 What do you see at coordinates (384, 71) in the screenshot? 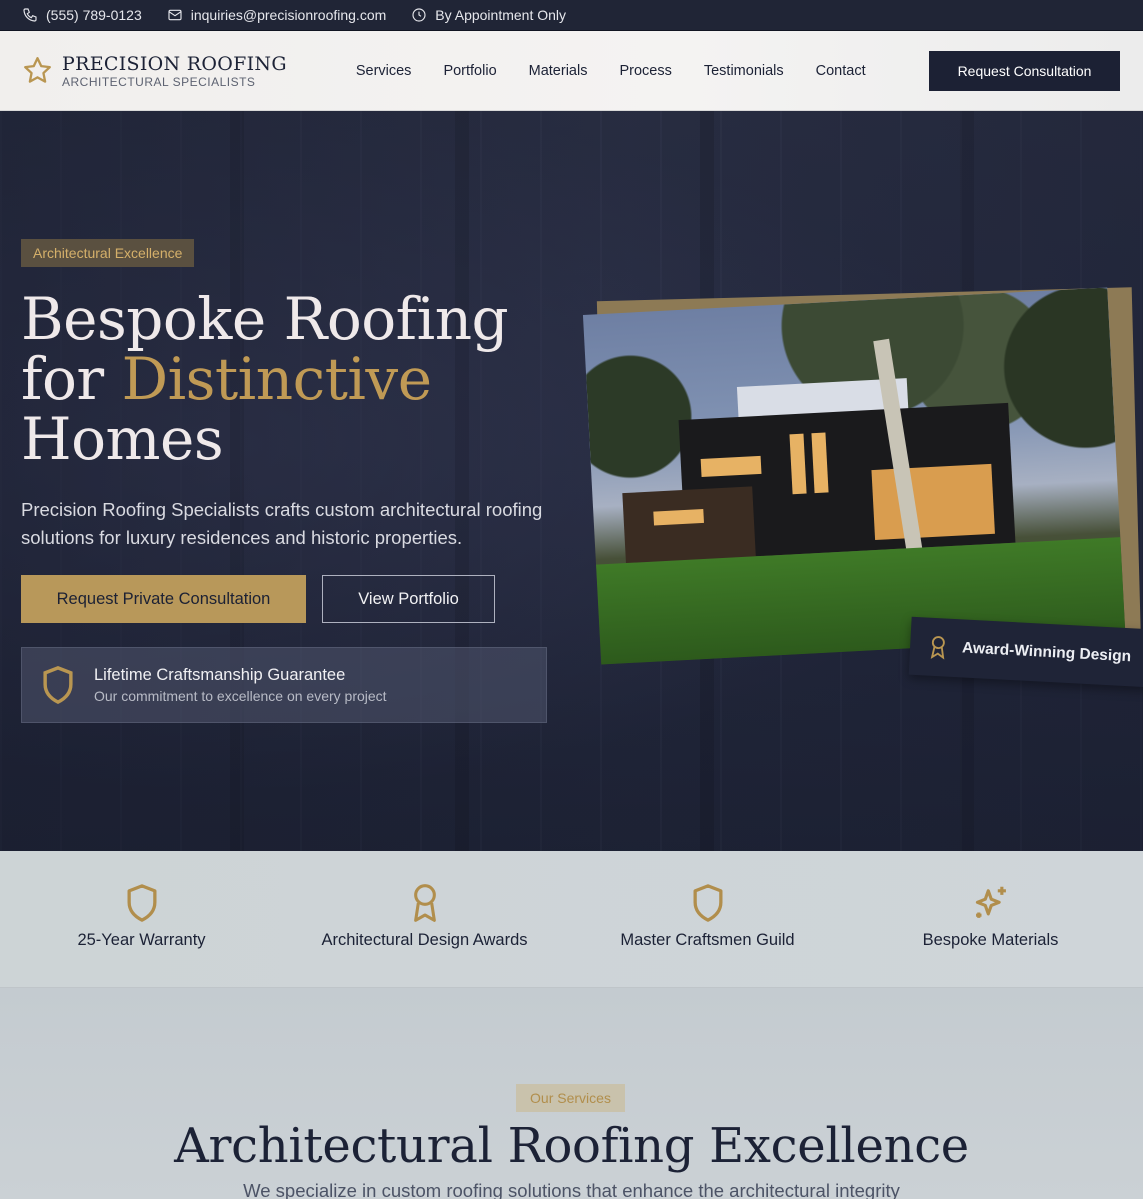
I see `nav-services: Services` at bounding box center [384, 71].